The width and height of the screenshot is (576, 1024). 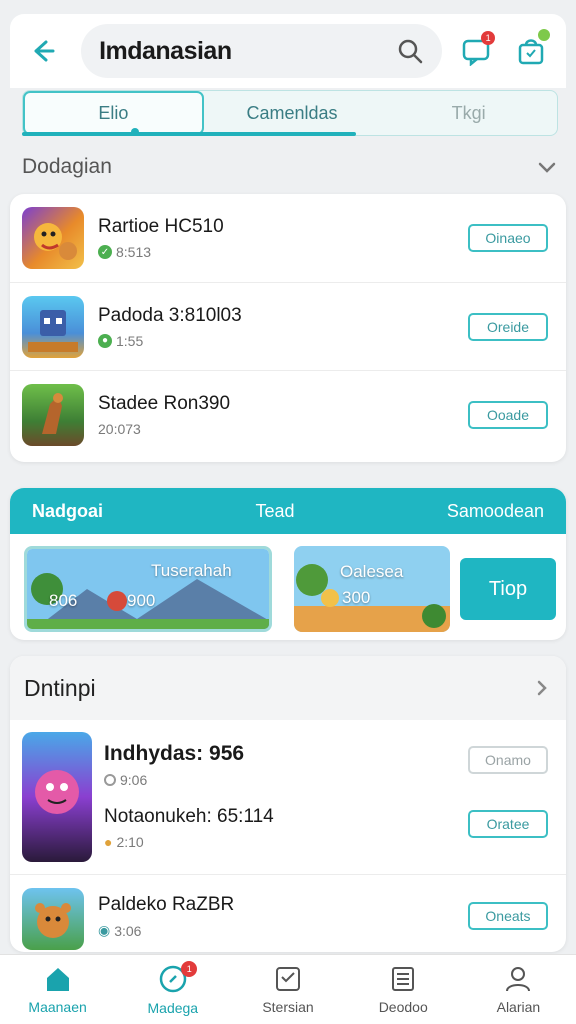 What do you see at coordinates (67, 511) in the screenshot?
I see `promo-tab-left: Nadgoai` at bounding box center [67, 511].